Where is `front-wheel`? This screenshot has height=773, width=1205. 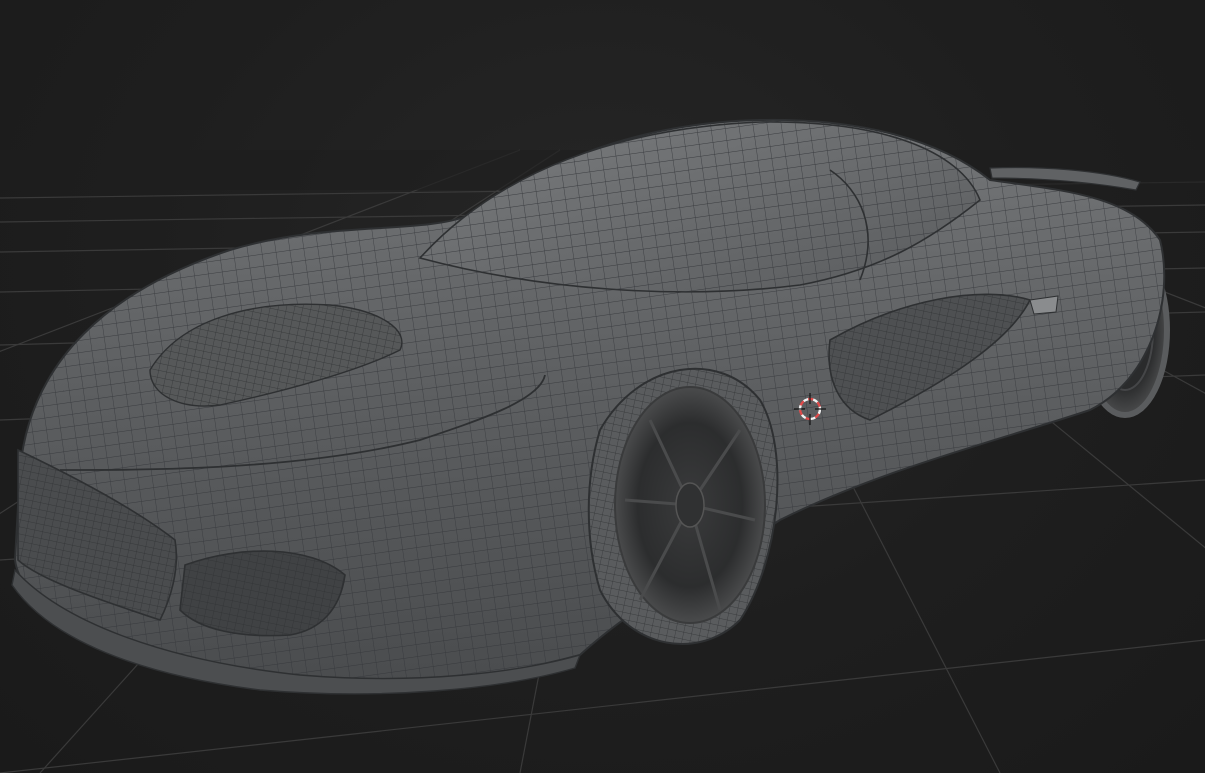
front-wheel is located at coordinates (683, 506).